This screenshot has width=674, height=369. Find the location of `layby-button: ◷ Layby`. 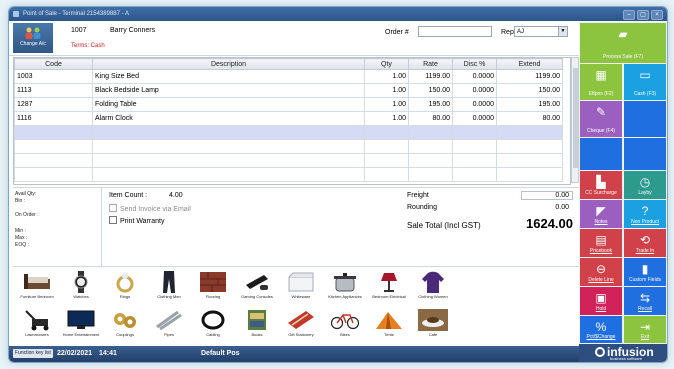

layby-button: ◷ Layby is located at coordinates (645, 185).